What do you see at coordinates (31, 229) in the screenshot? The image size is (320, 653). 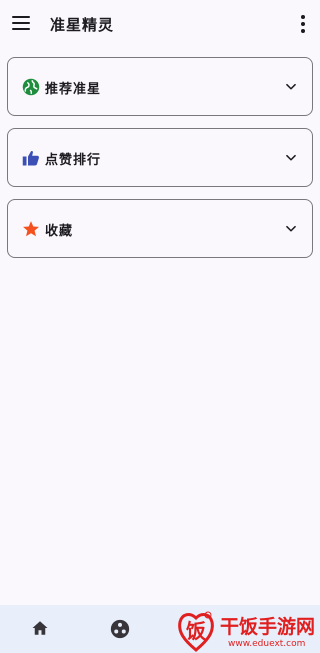 I see `star-icon` at bounding box center [31, 229].